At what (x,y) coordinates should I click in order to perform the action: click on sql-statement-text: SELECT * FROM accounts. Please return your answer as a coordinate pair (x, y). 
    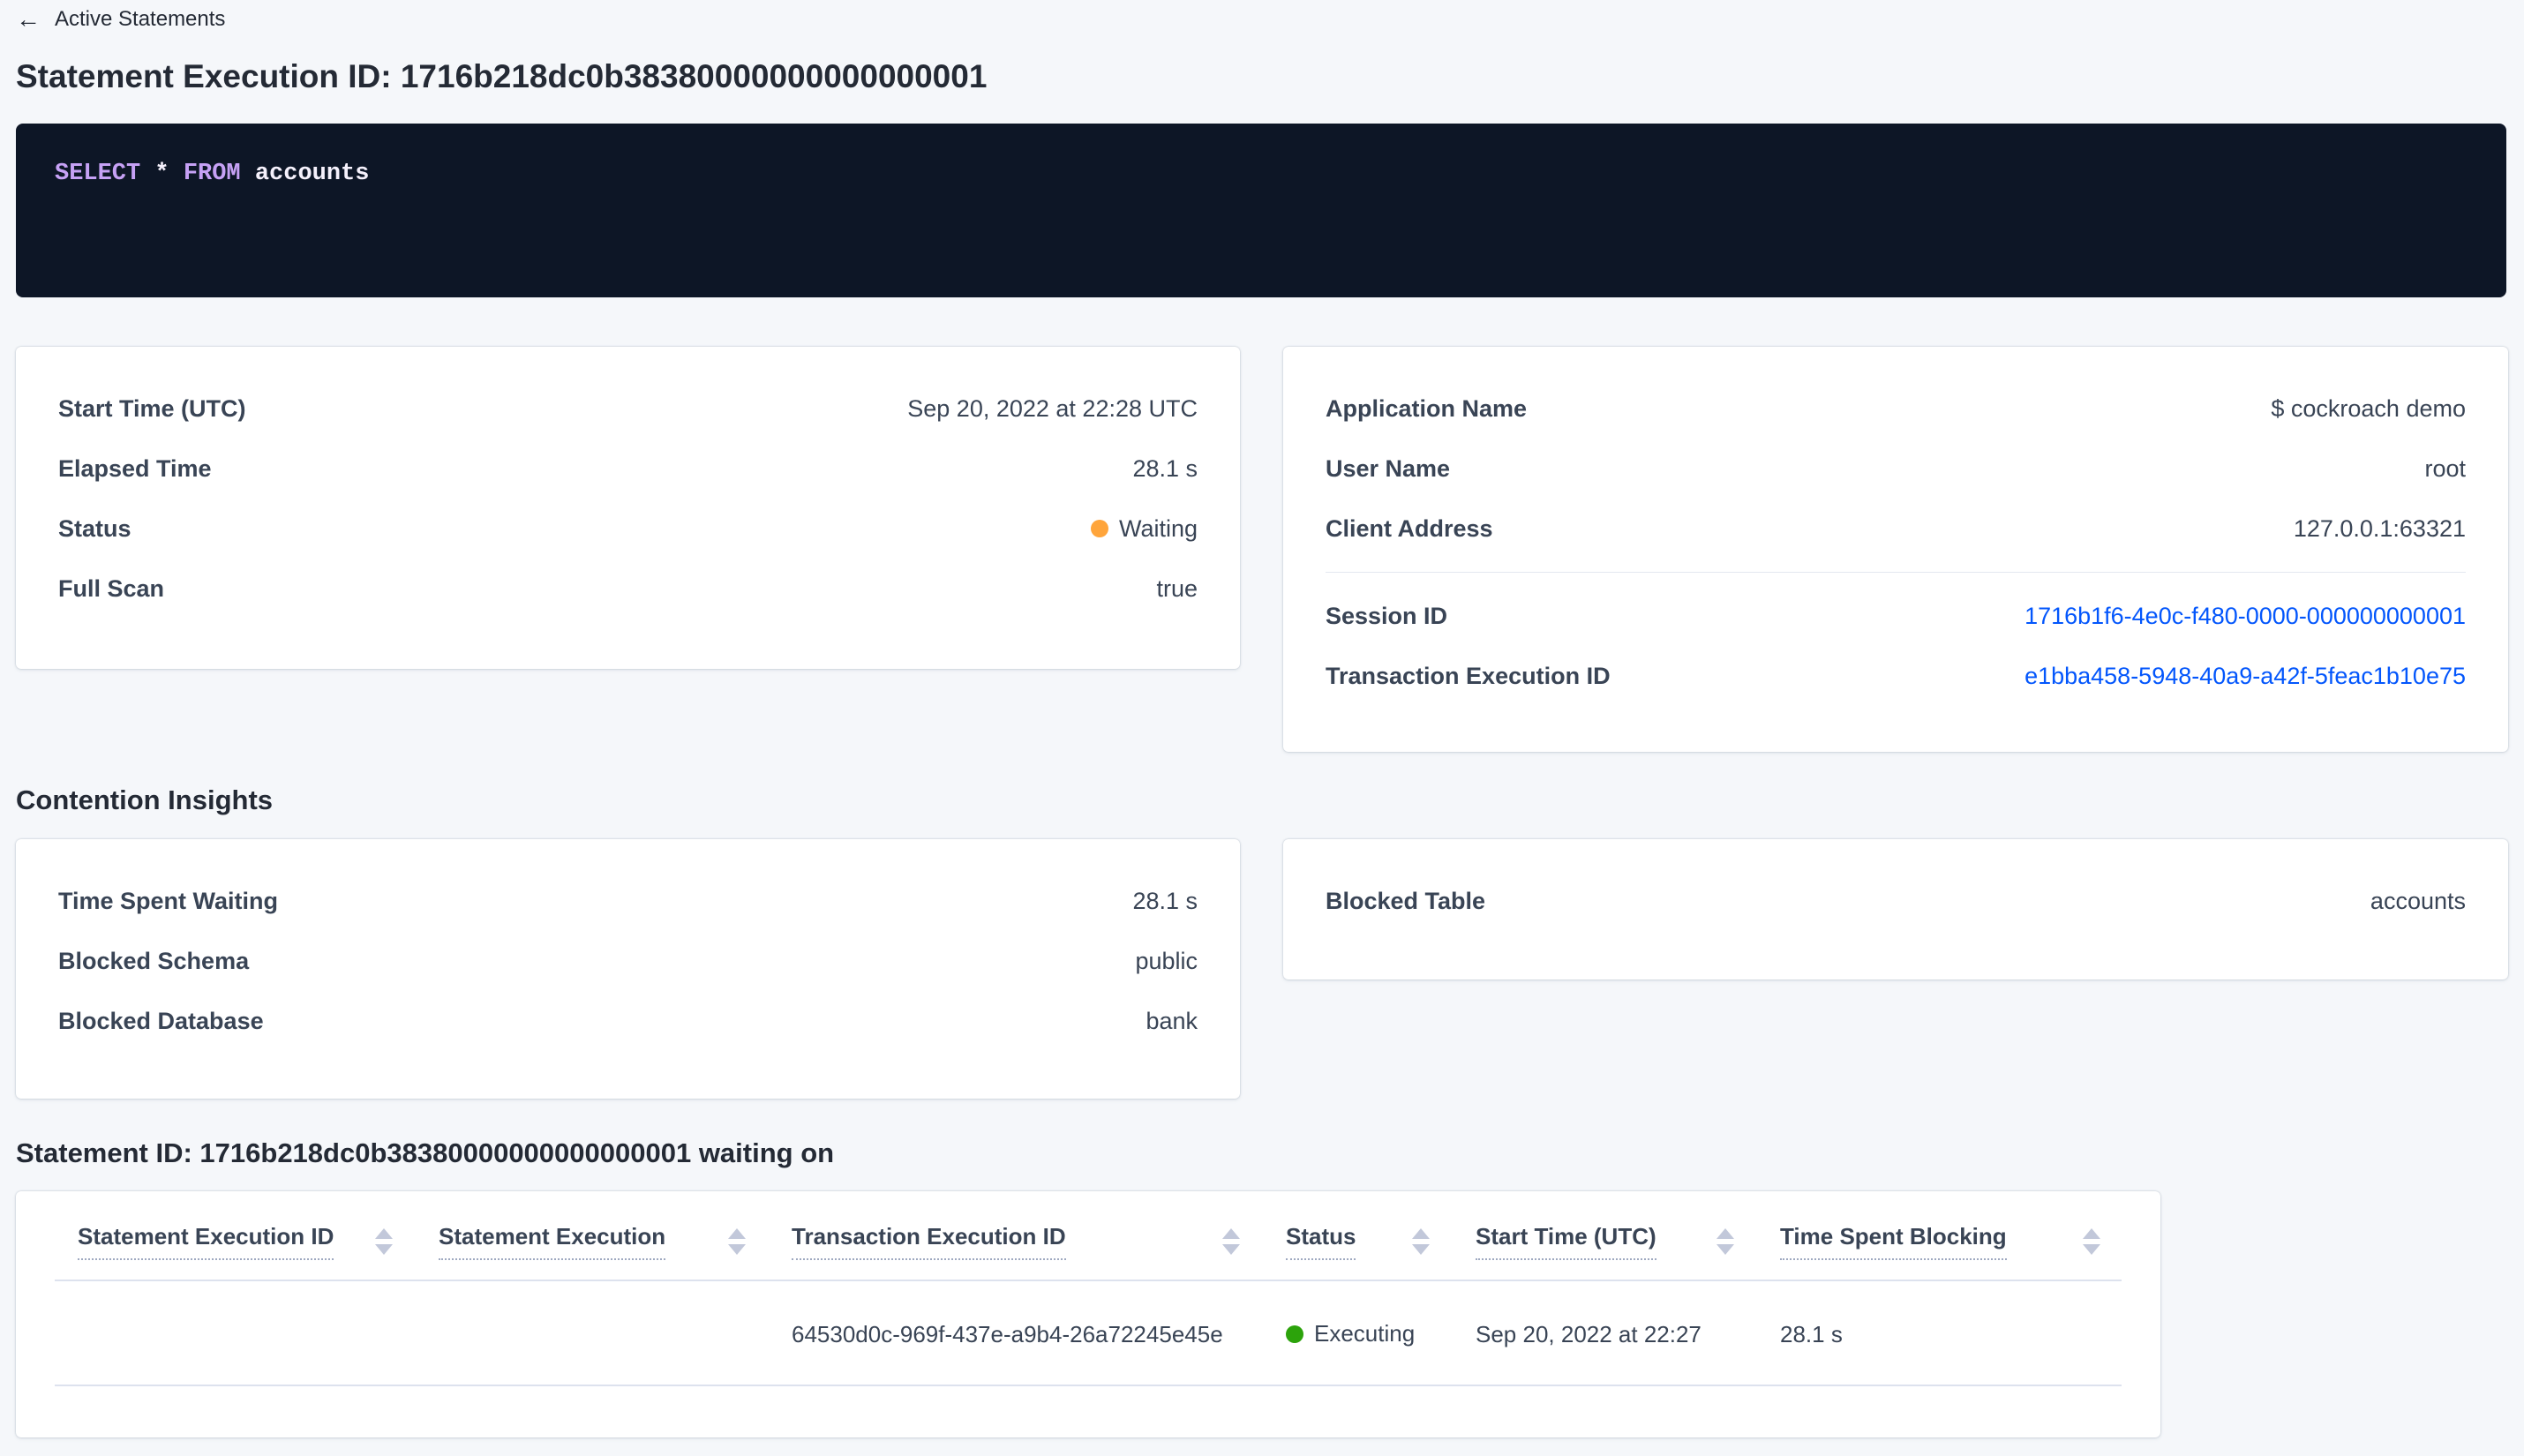
    Looking at the image, I should click on (1261, 174).